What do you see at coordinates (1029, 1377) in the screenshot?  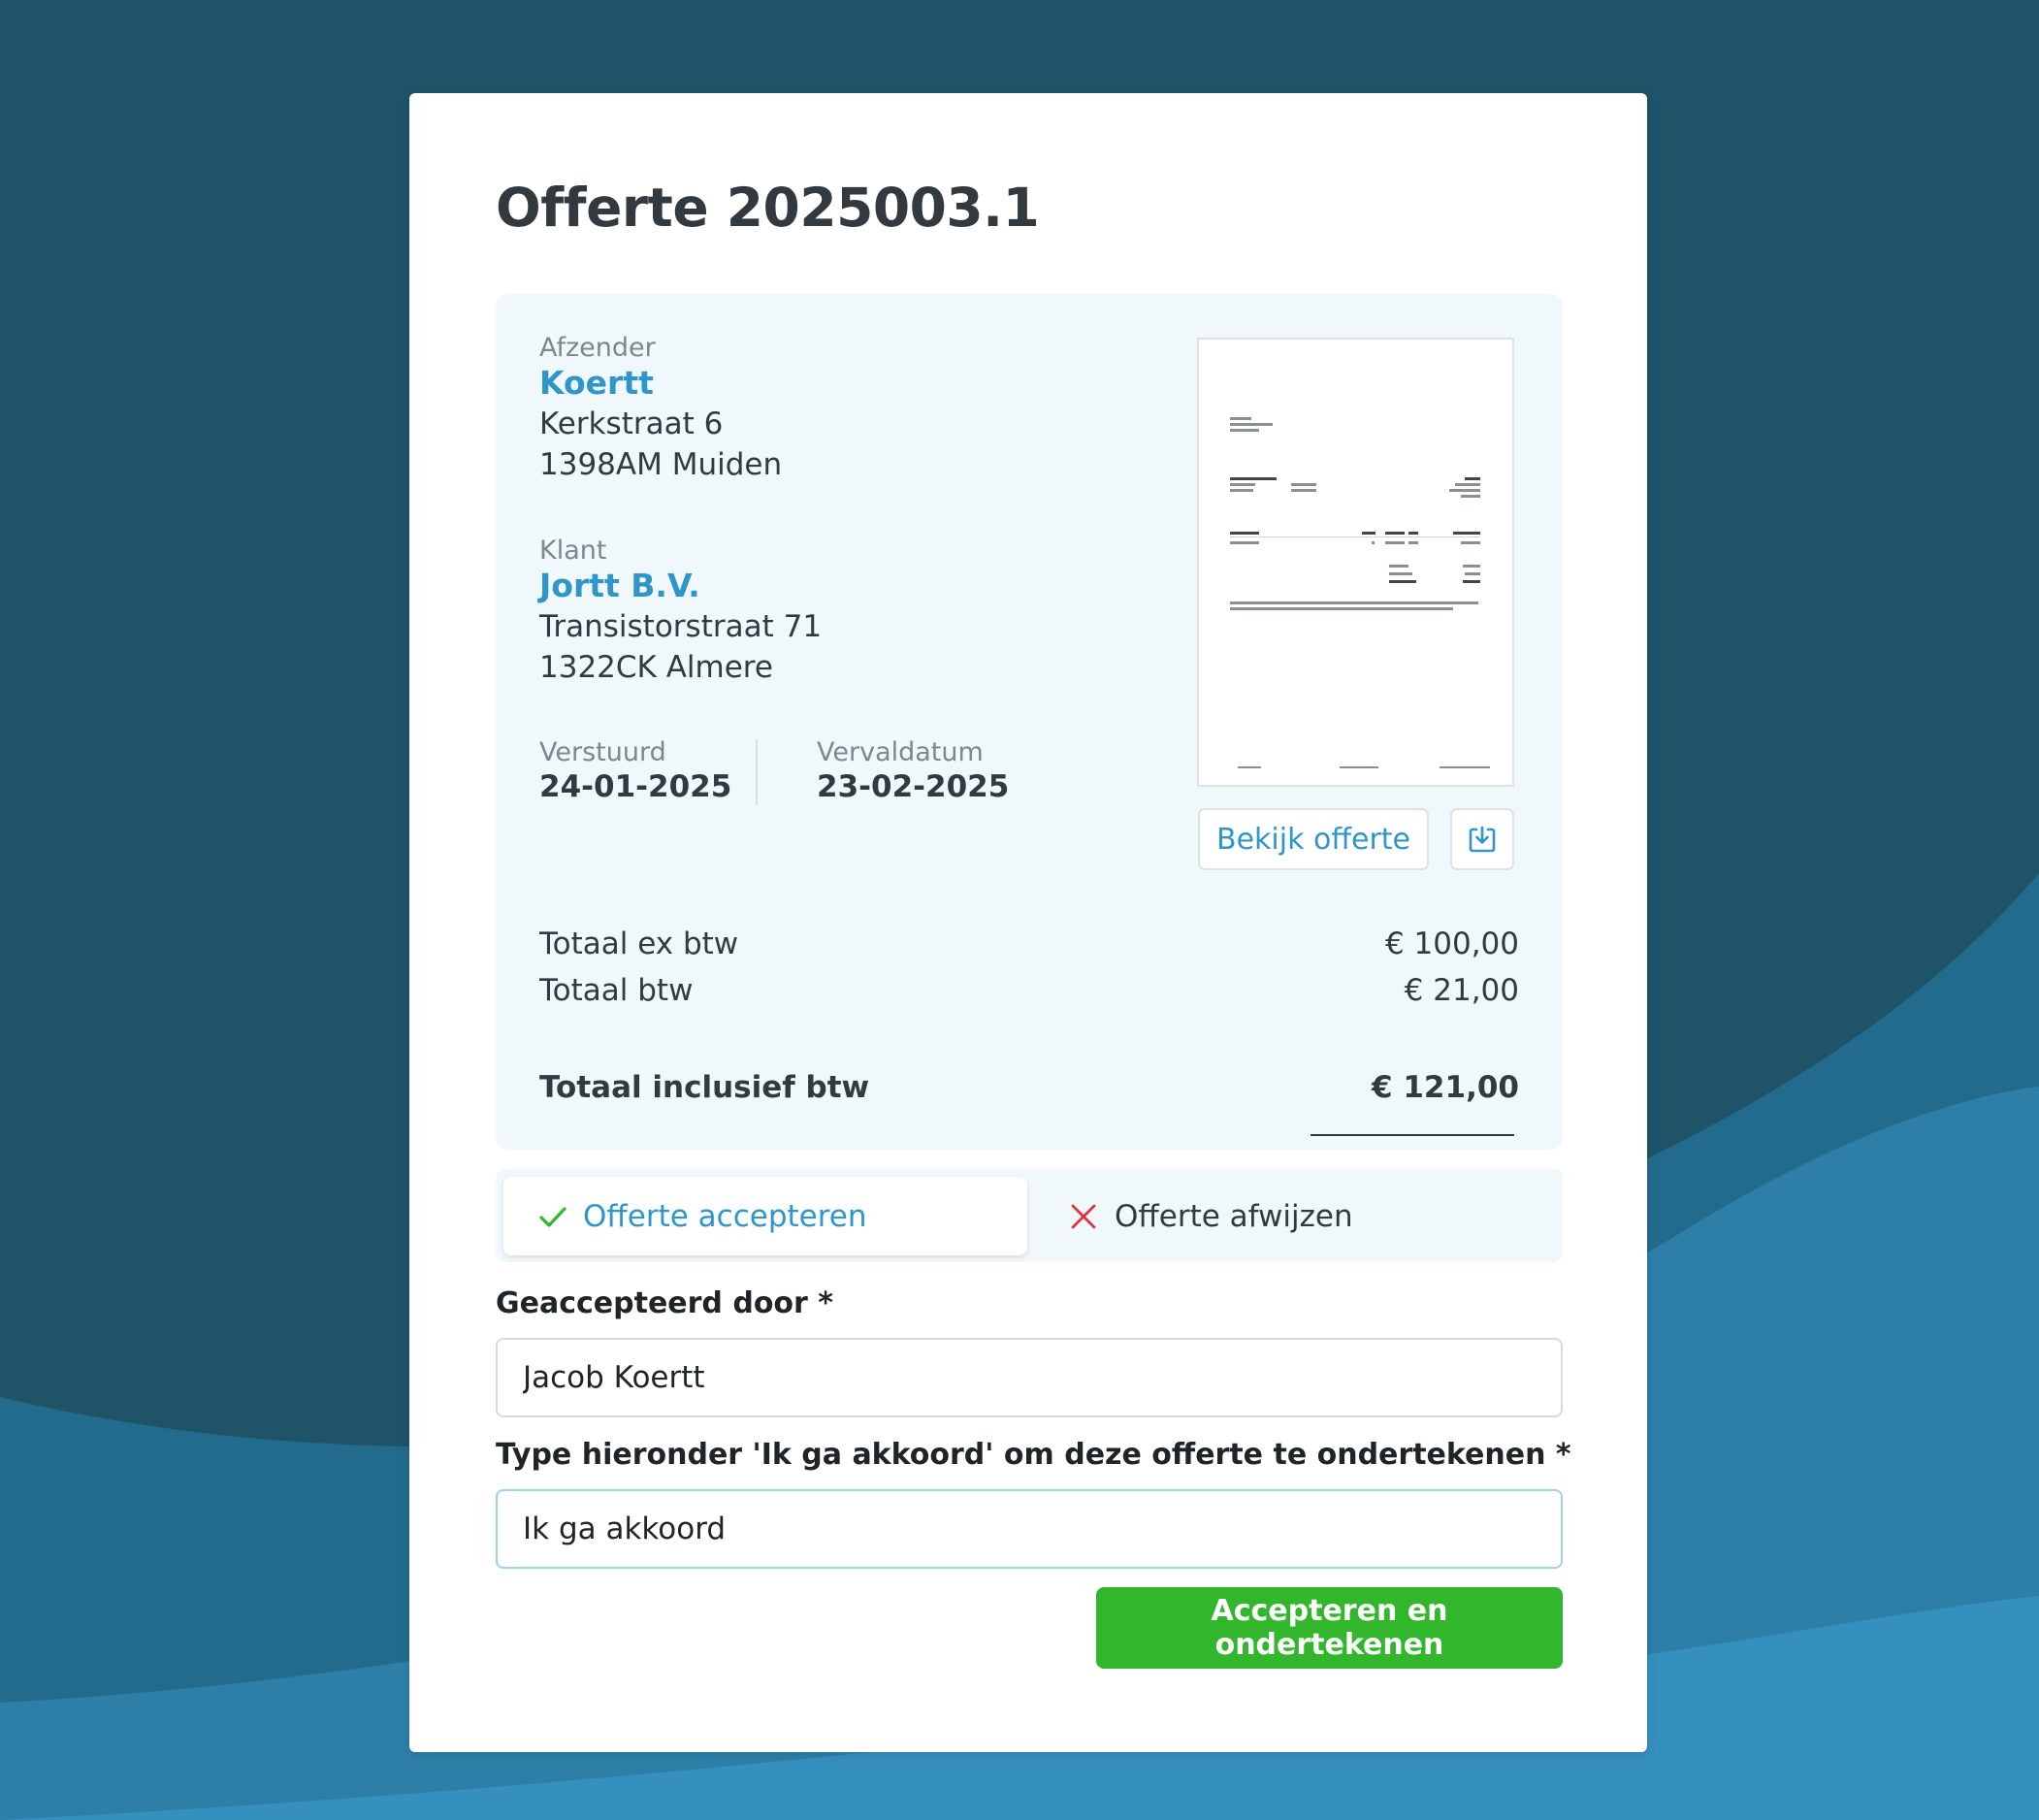 I see `accepted-by-input` at bounding box center [1029, 1377].